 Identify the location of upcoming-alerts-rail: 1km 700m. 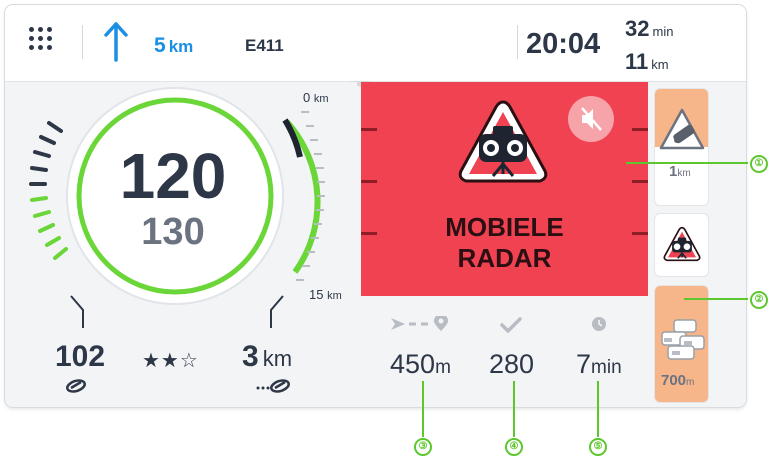
(697, 244).